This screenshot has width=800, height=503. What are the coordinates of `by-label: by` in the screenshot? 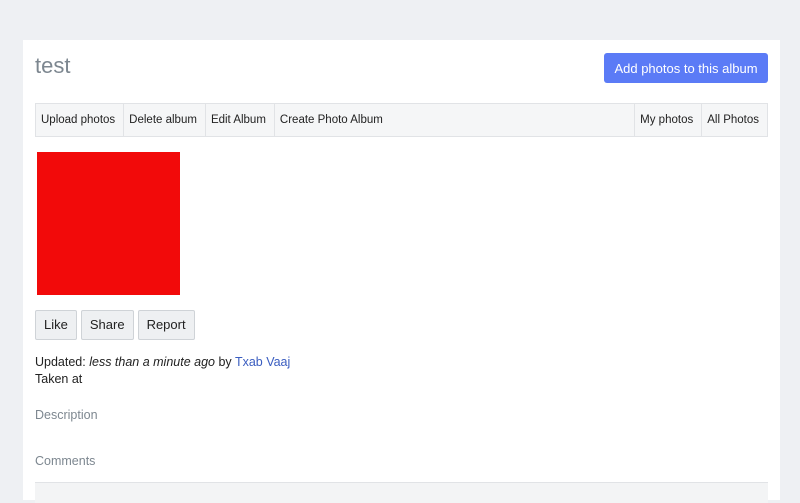 It's located at (225, 362).